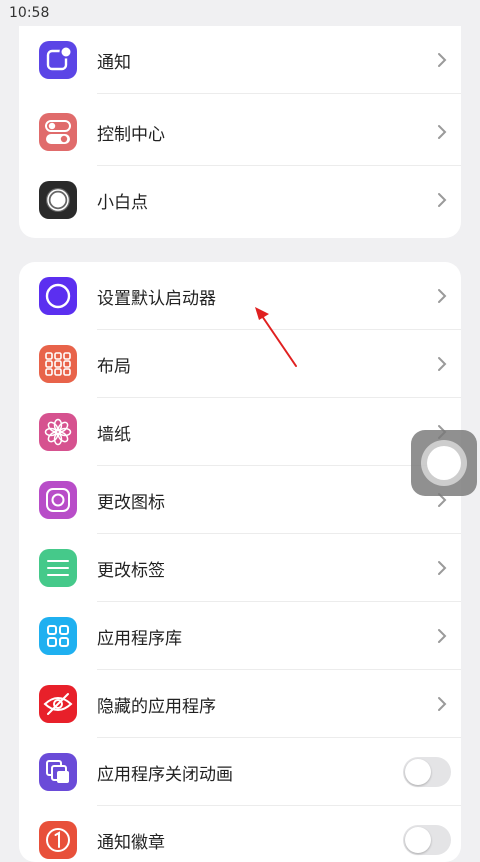  I want to click on settings-row-layout: 布局, so click(240, 364).